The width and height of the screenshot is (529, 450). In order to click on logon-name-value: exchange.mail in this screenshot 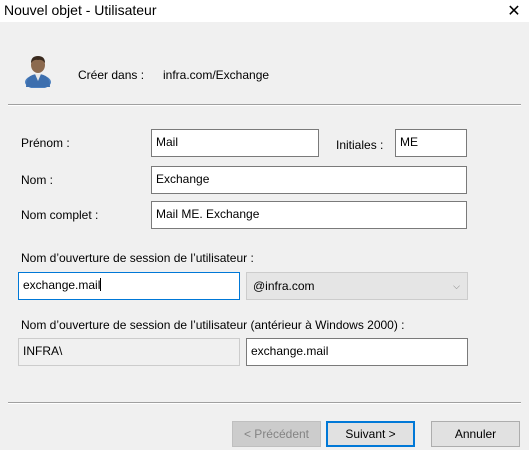, I will do `click(62, 285)`.